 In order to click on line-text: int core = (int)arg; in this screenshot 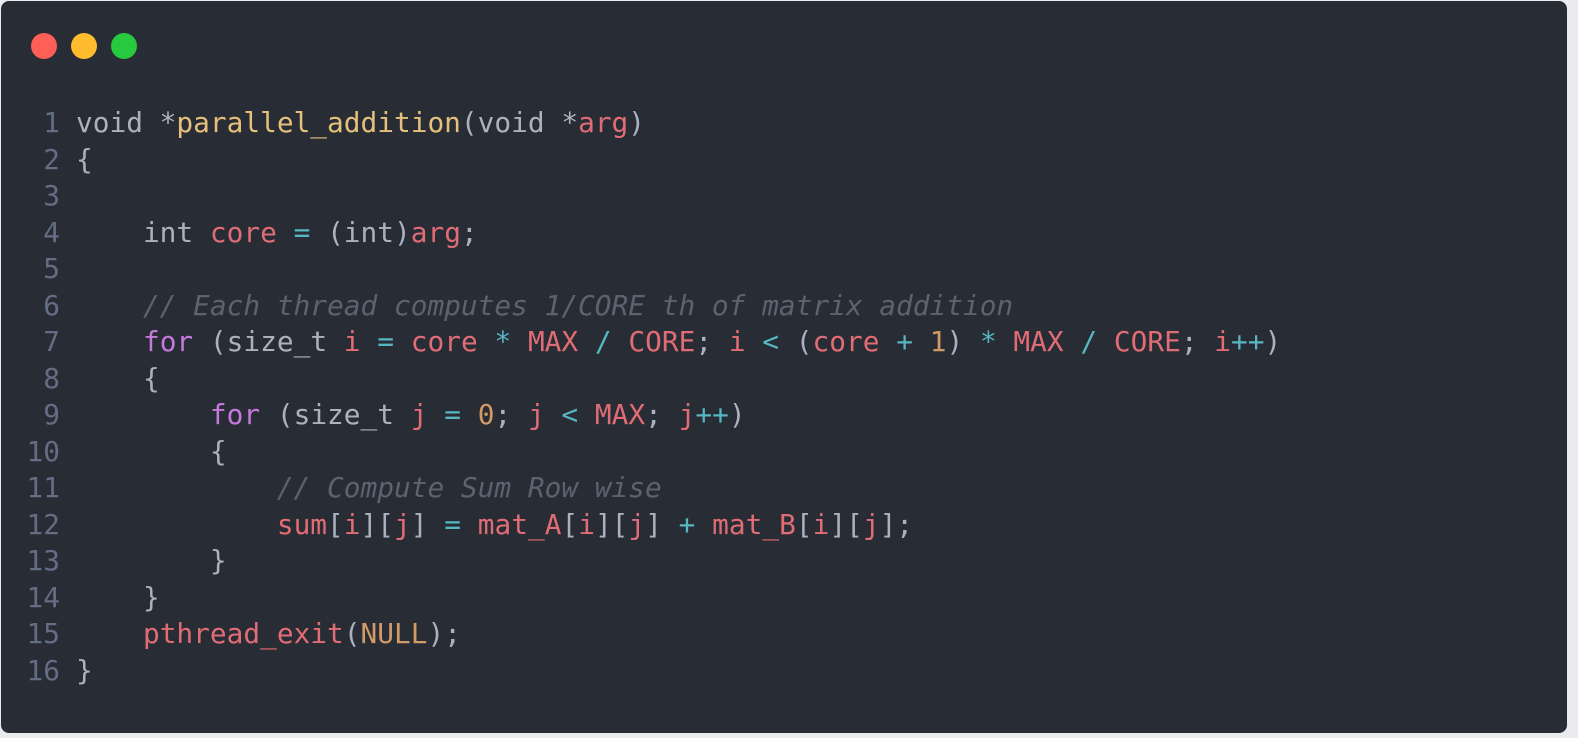, I will do `click(821, 233)`.